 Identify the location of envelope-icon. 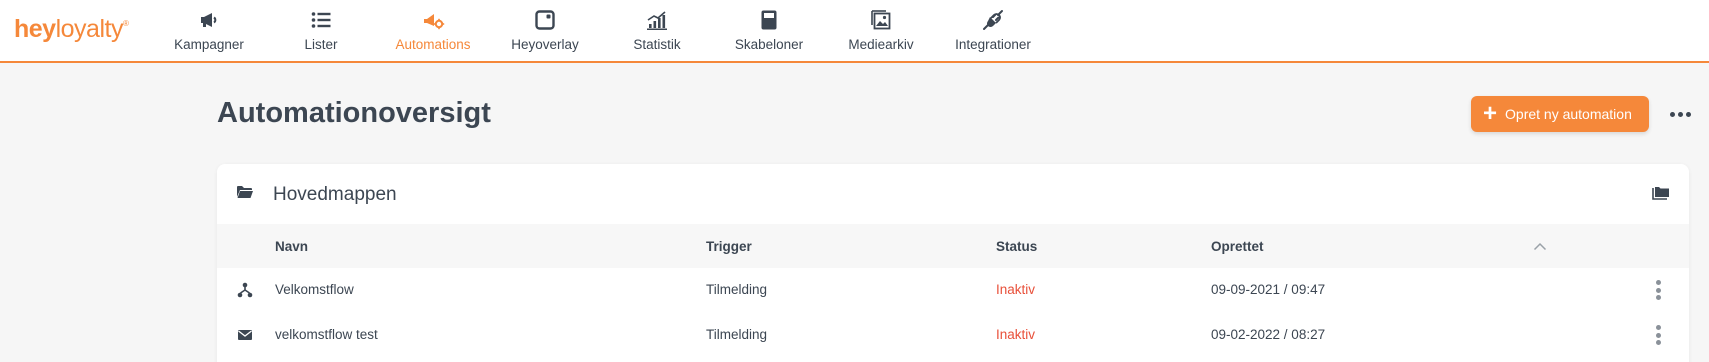
(245, 335).